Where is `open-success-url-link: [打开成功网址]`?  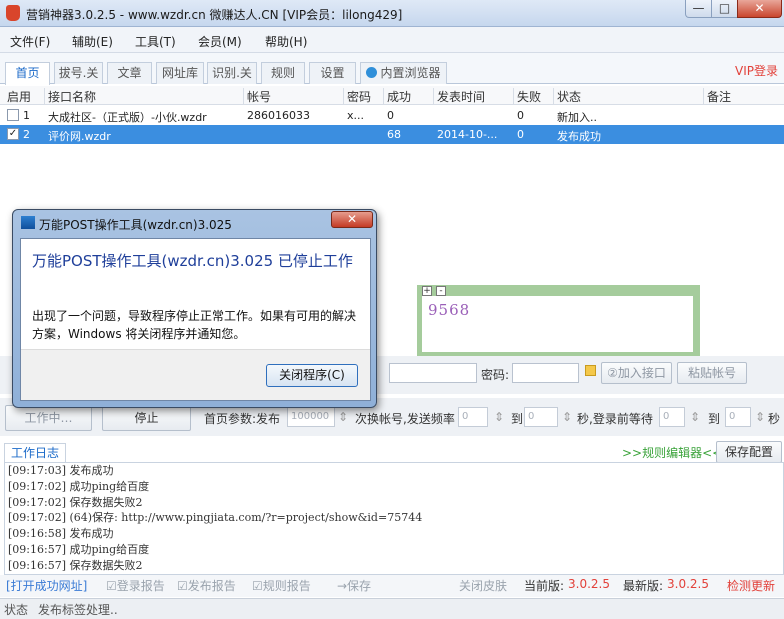
open-success-url-link: [打开成功网址] is located at coordinates (46, 585).